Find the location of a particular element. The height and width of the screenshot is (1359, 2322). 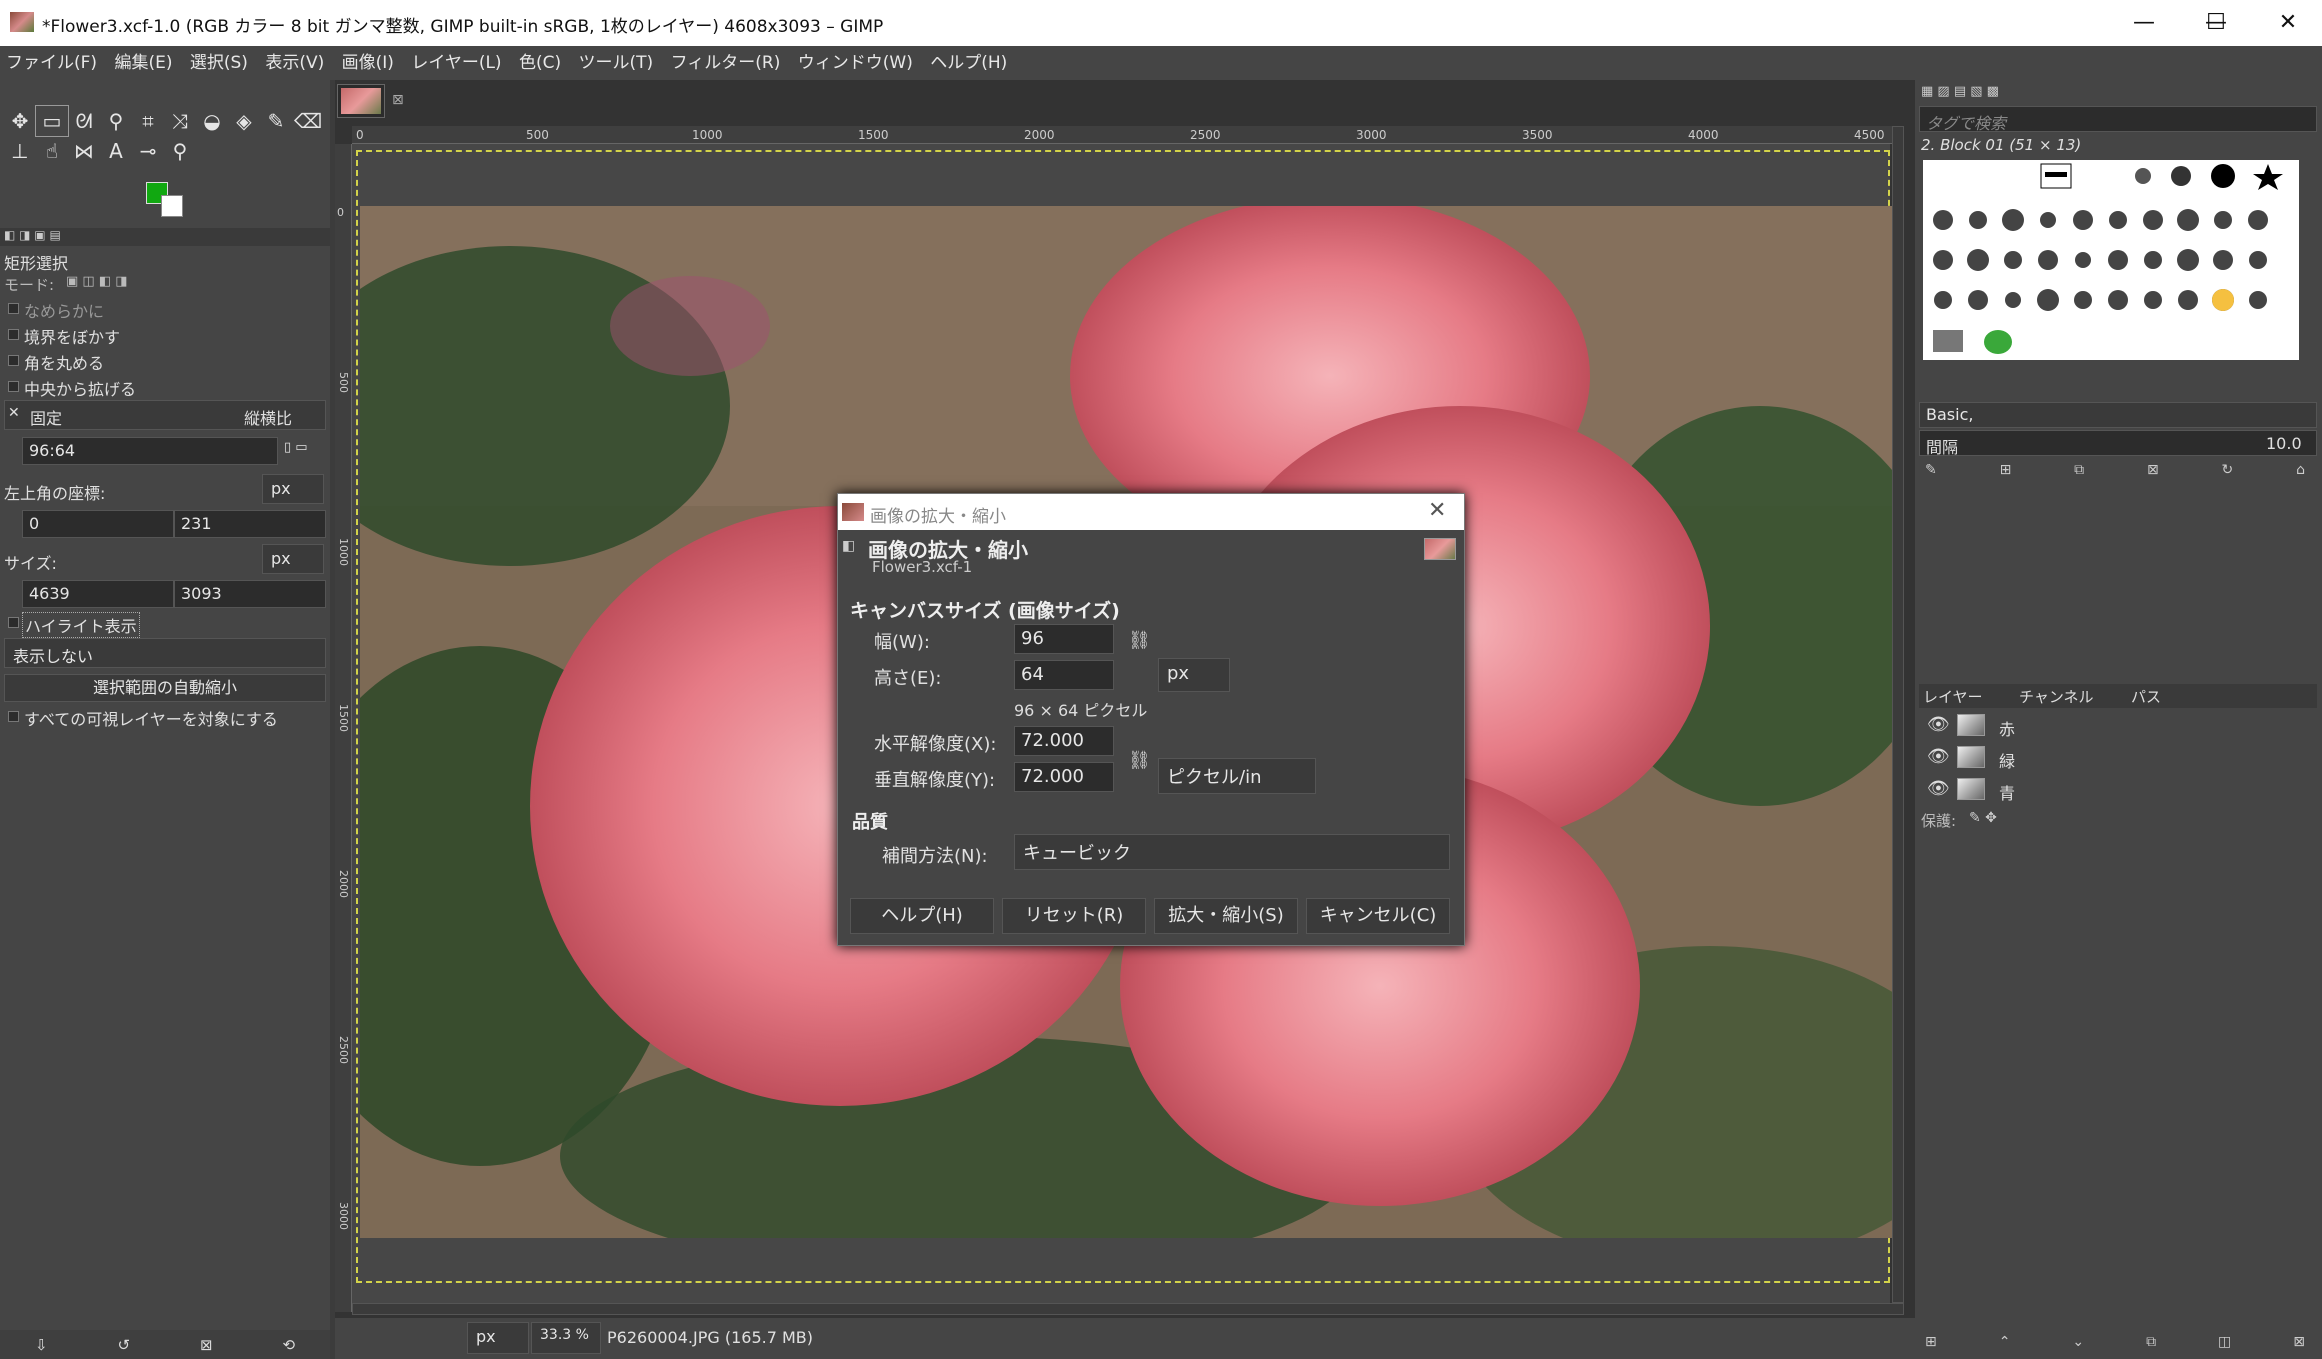

text-tool-icon: A is located at coordinates (116, 151).